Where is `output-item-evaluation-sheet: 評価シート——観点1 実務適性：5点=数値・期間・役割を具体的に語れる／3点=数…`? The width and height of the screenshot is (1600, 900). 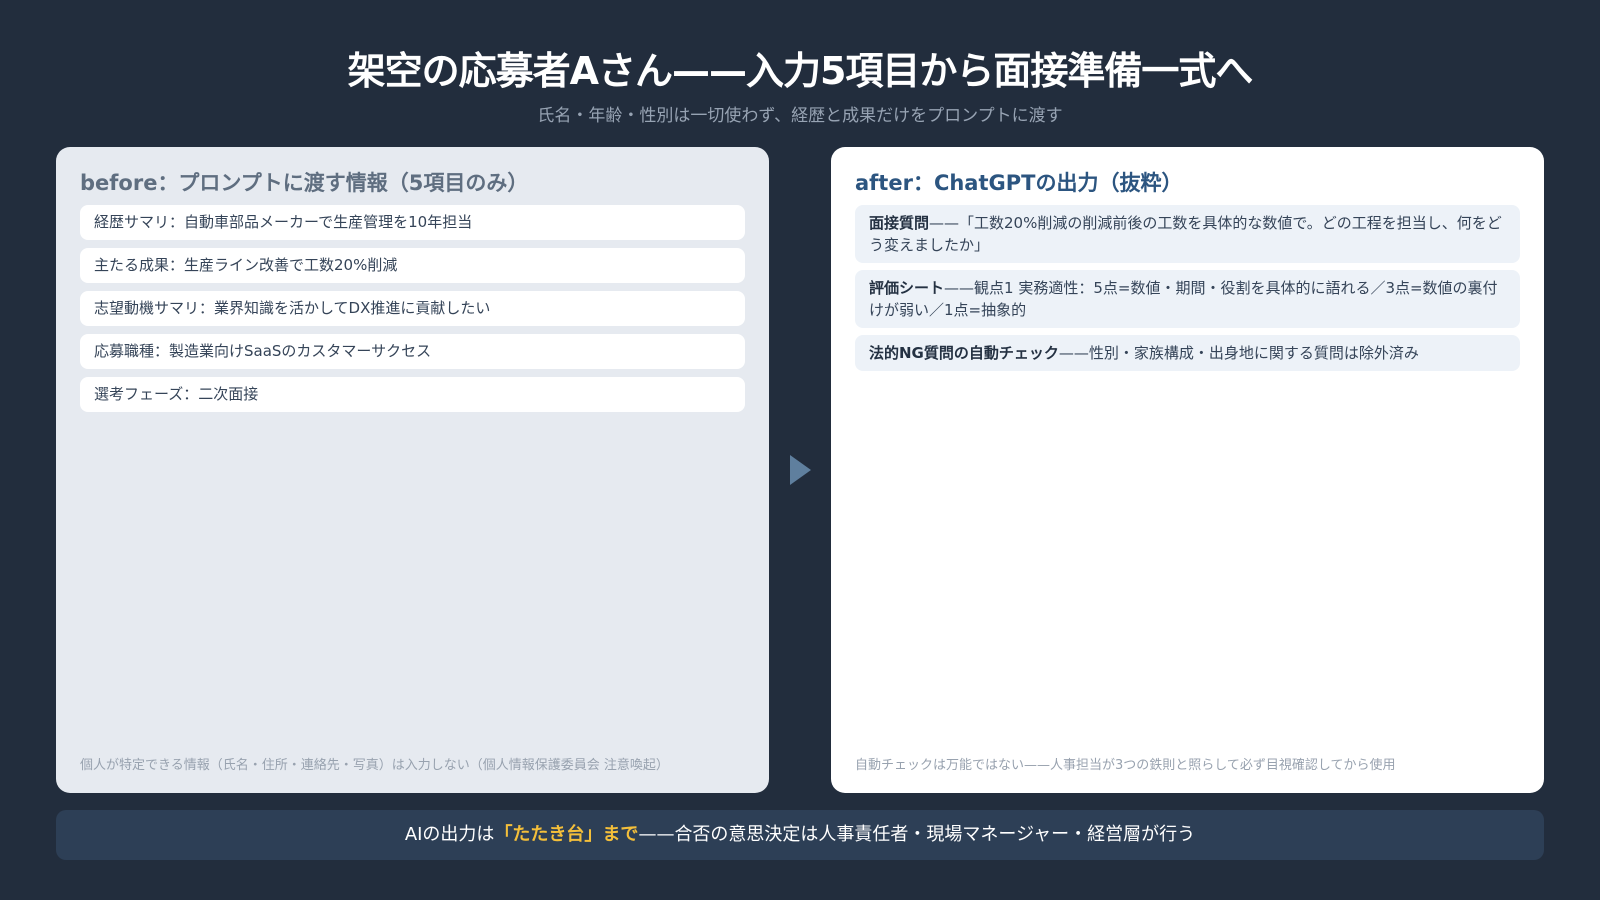
output-item-evaluation-sheet: 評価シート——観点1 実務適性：5点=数値・期間・役割を具体的に語れる／3点=数… is located at coordinates (1187, 299).